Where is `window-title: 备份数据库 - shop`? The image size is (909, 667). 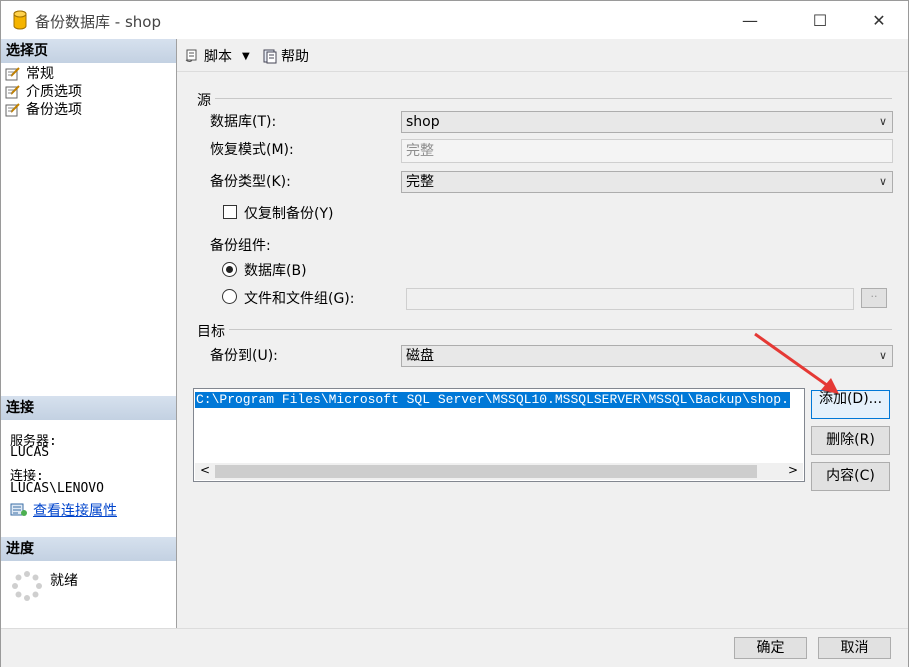
window-title: 备份数据库 - shop is located at coordinates (98, 22).